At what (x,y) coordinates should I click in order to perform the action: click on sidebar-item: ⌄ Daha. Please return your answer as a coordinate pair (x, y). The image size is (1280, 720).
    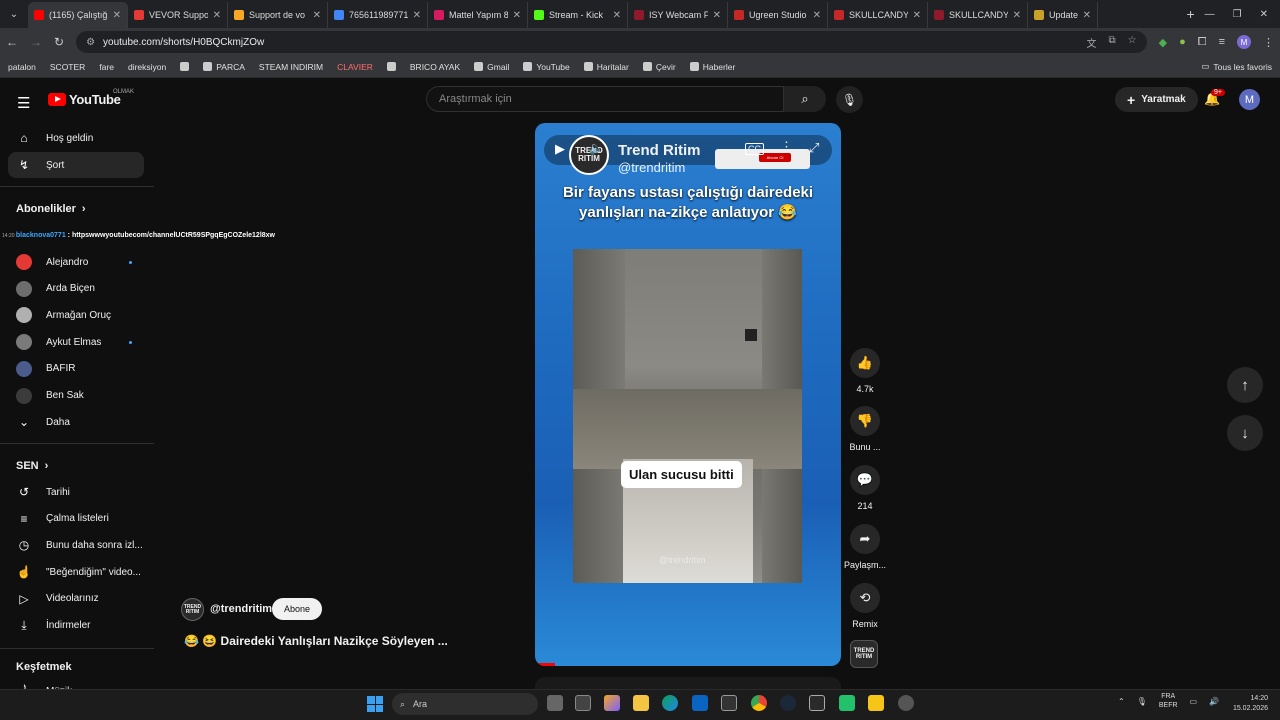
    Looking at the image, I should click on (76, 422).